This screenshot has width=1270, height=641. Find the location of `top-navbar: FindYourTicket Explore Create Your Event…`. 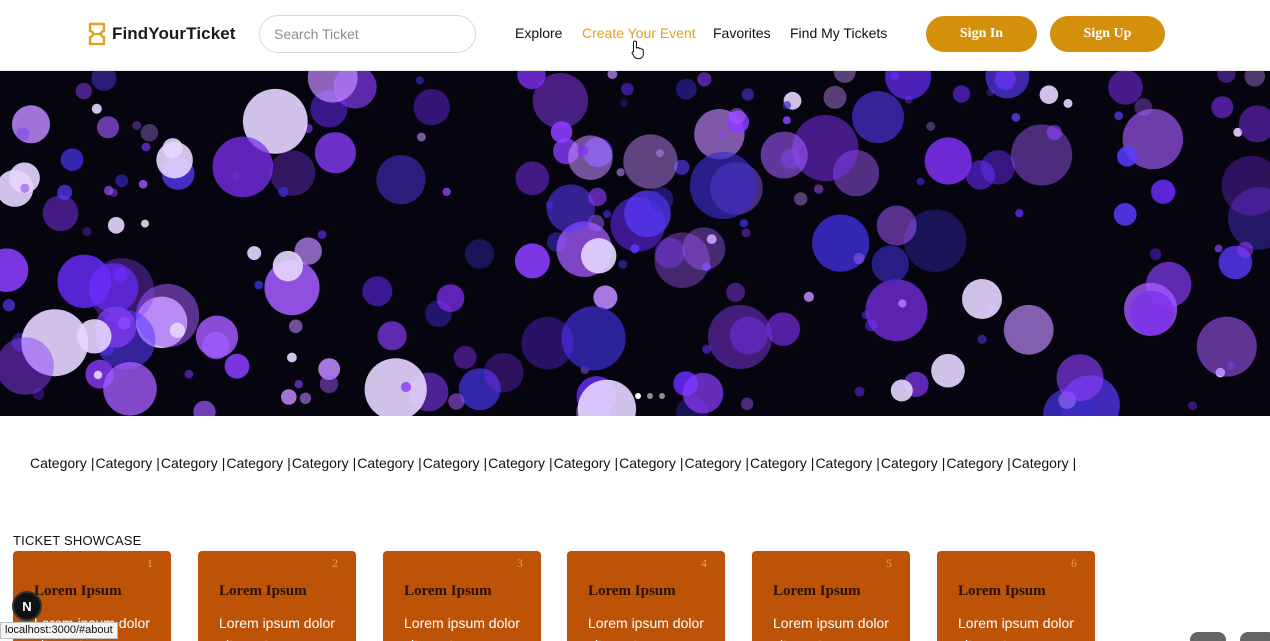

top-navbar: FindYourTicket Explore Create Your Event… is located at coordinates (635, 35).